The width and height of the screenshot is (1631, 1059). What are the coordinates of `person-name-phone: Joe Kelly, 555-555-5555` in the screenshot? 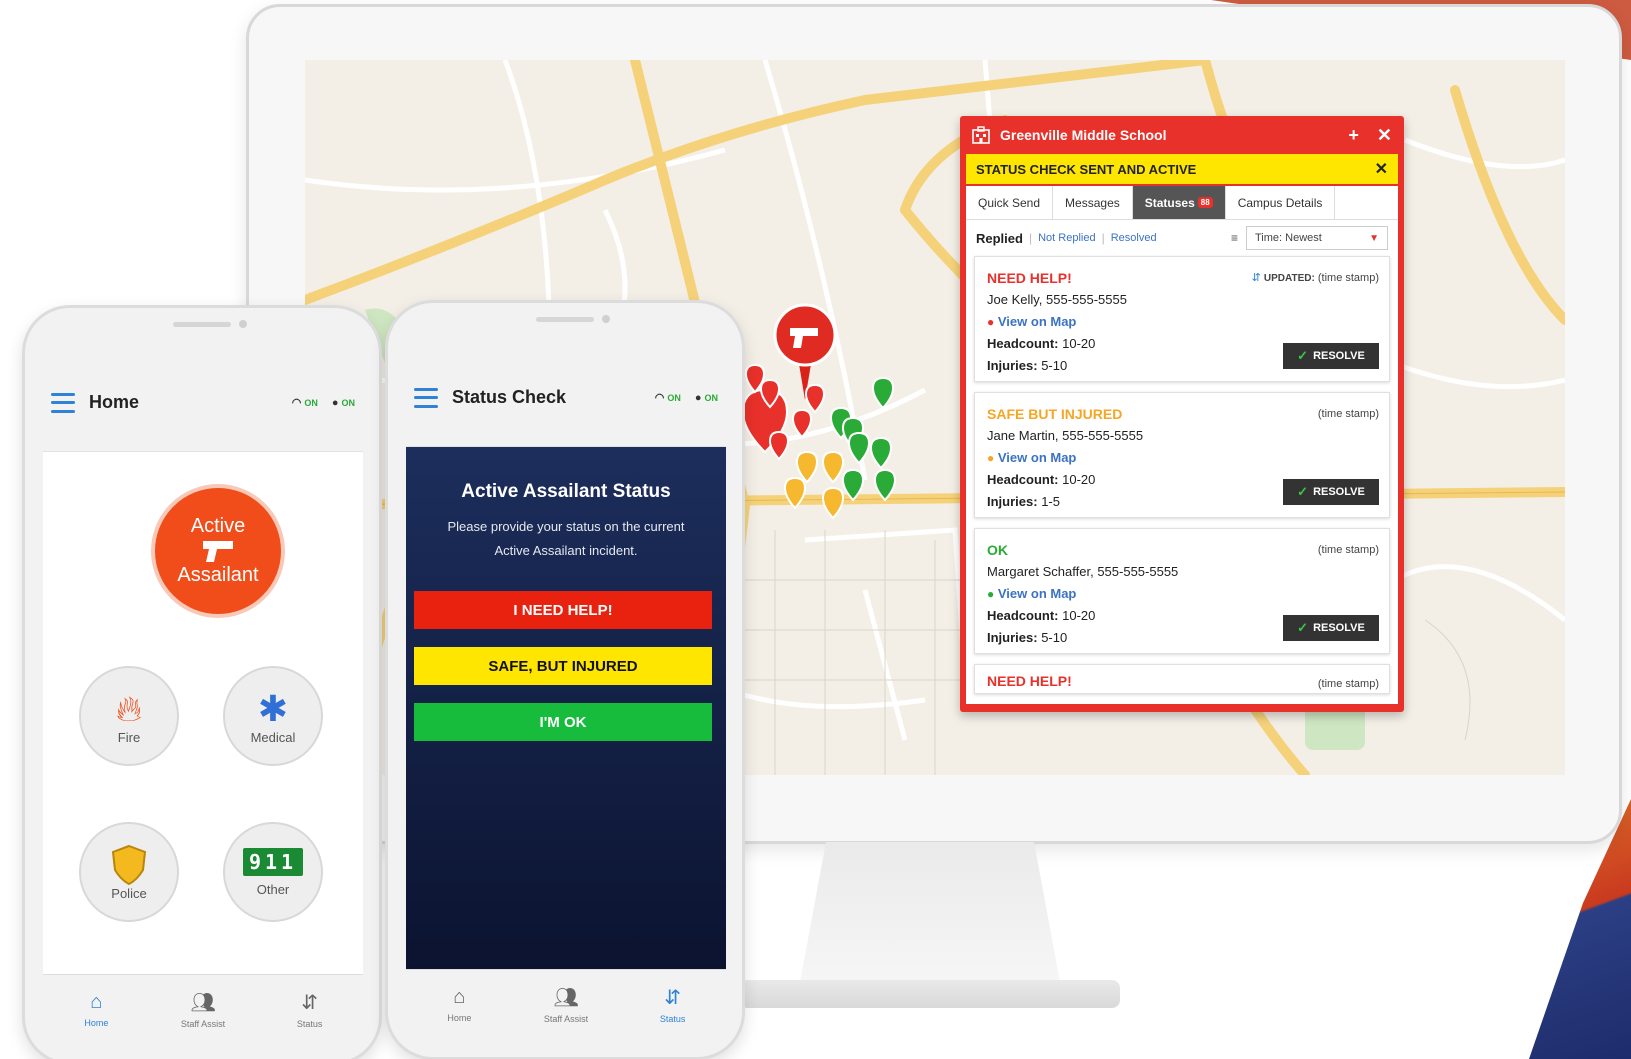 It's located at (1057, 299).